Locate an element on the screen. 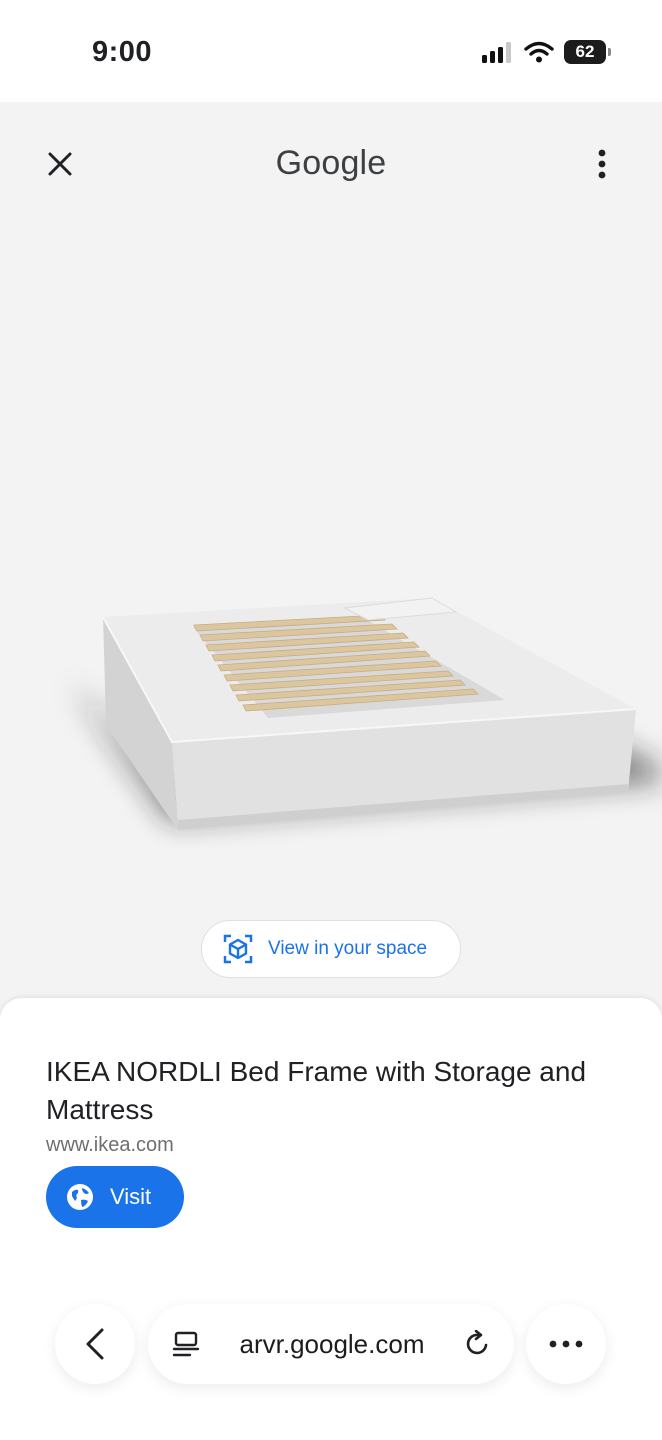 This screenshot has height=1440, width=662. battery-indicator: 62 is located at coordinates (587, 52).